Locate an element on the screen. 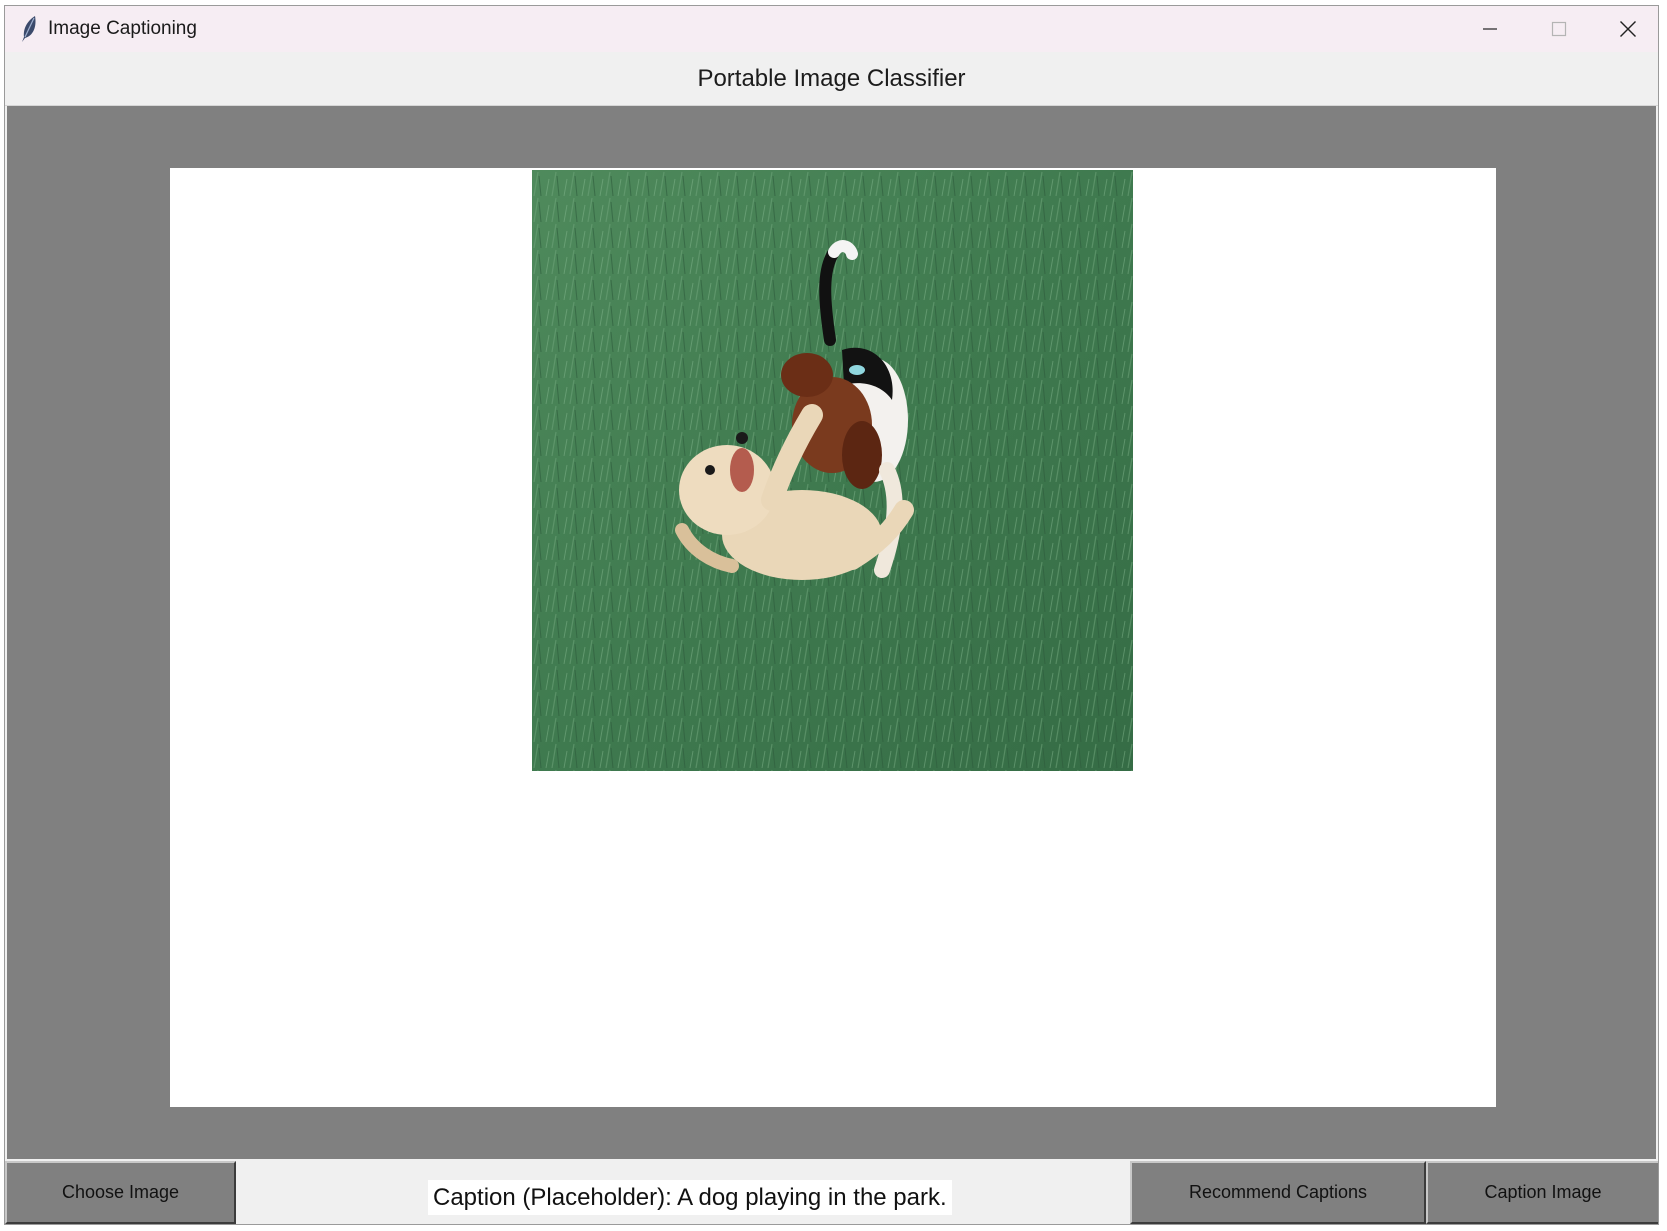 The image size is (1667, 1231). recommend-captions-button: Recommend Captions is located at coordinates (1278, 1192).